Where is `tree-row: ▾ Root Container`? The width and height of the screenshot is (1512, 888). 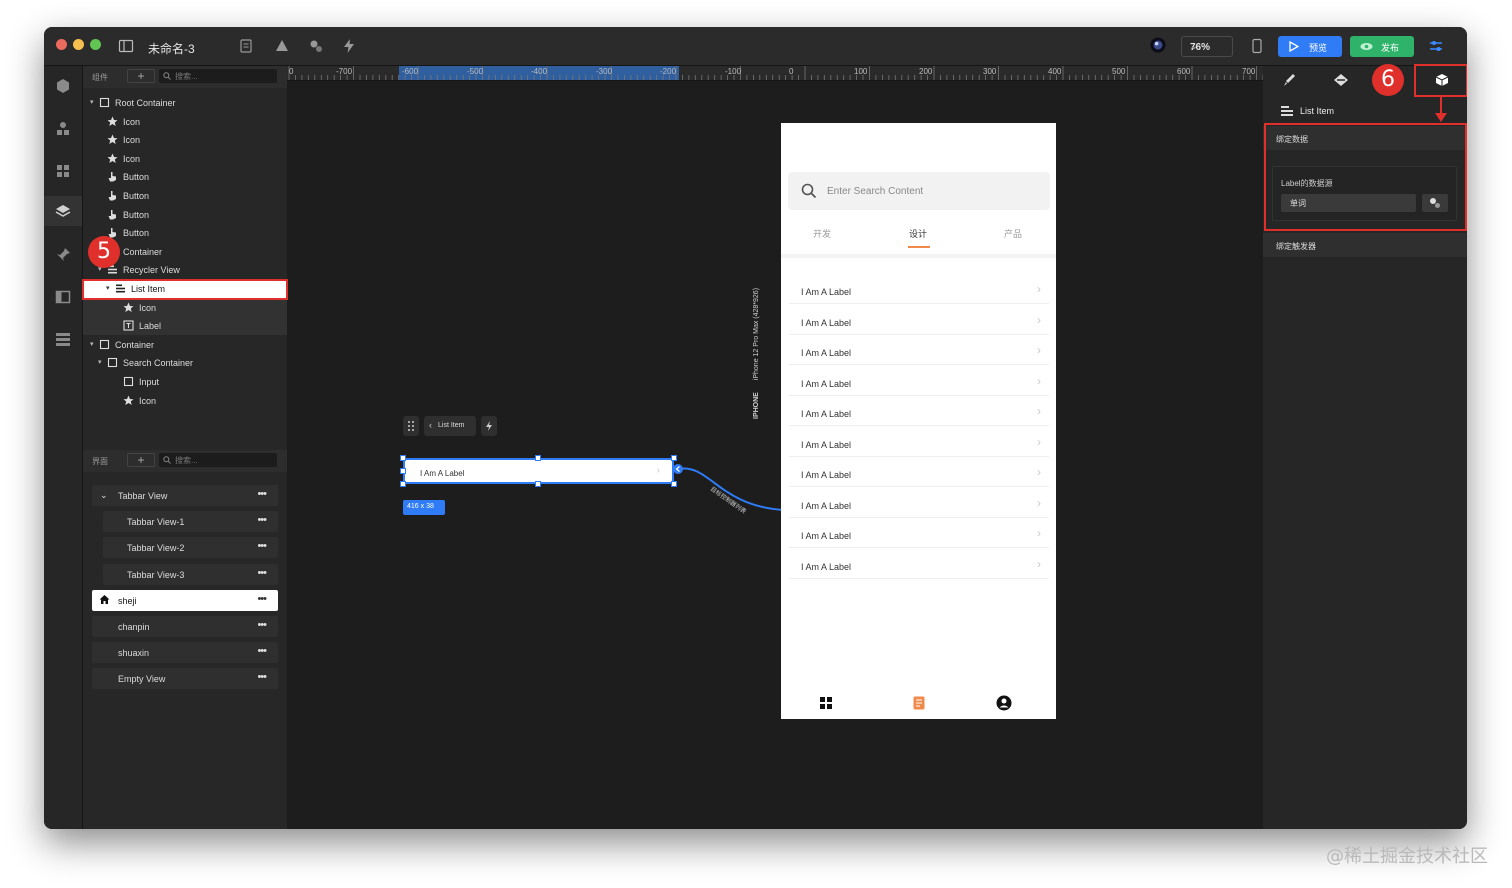
tree-row: ▾ Root Container is located at coordinates (185, 103).